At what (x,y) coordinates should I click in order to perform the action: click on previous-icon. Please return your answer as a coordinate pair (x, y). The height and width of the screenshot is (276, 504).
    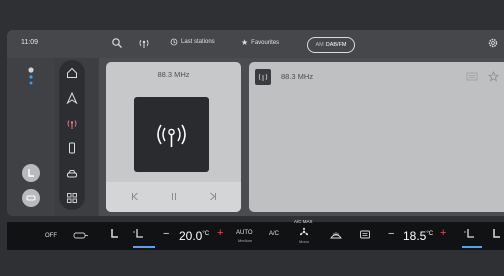
    Looking at the image, I should click on (135, 196).